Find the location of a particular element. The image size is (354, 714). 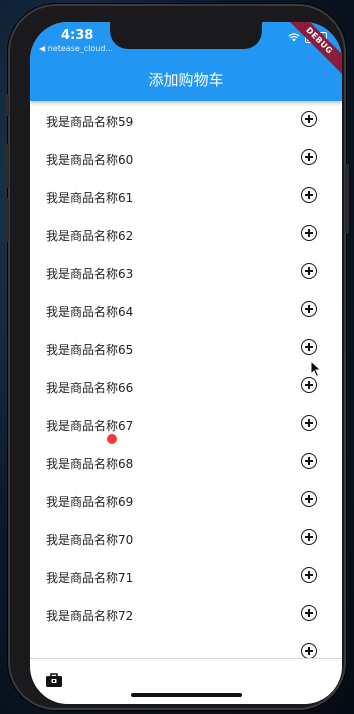

product-name: 我是商品名称67 is located at coordinates (90, 426).